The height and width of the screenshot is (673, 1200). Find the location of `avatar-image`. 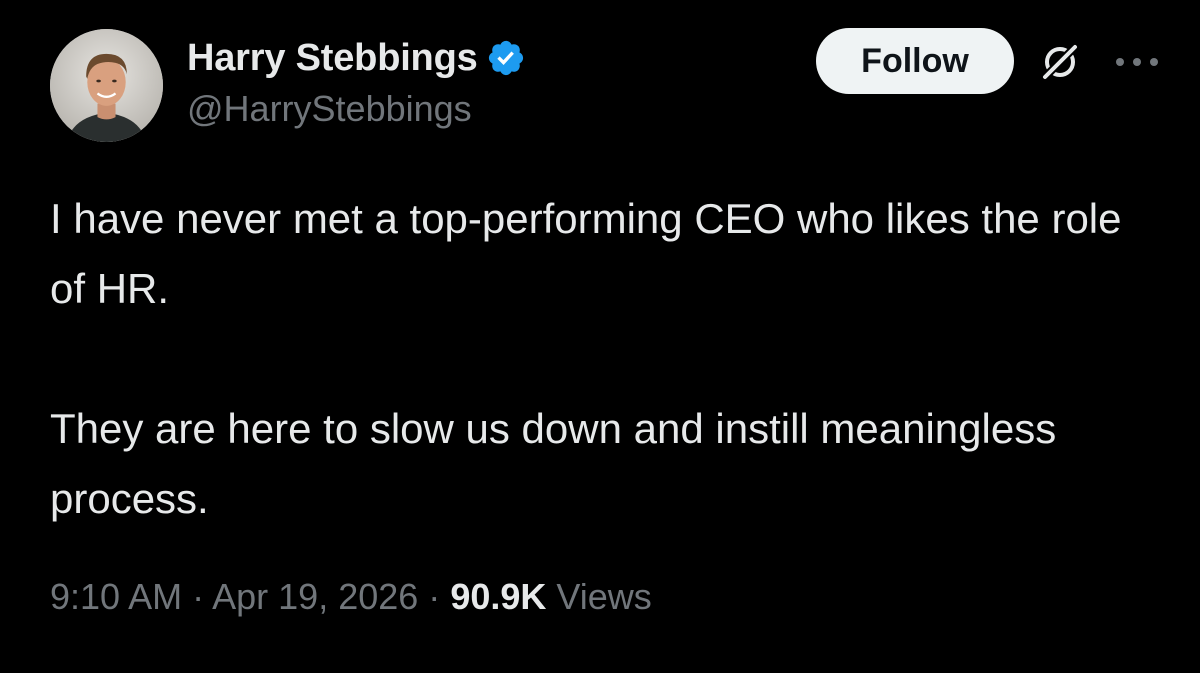

avatar-image is located at coordinates (106, 85).